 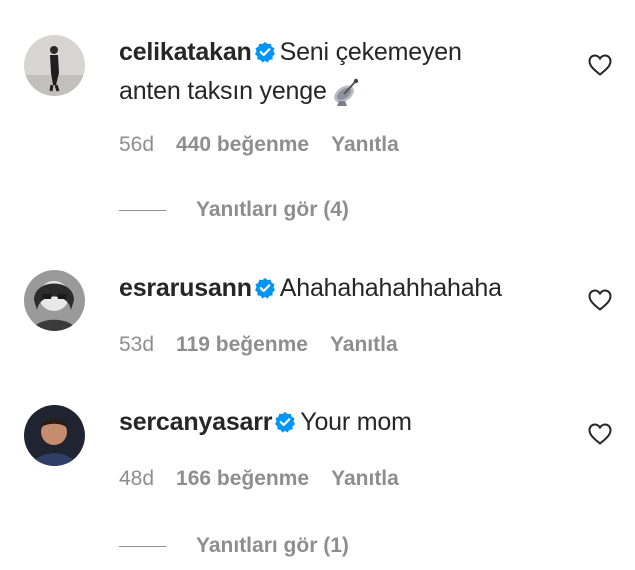 I want to click on comment-meta: 48d 166 beğenme Yanıtla, so click(x=270, y=479).